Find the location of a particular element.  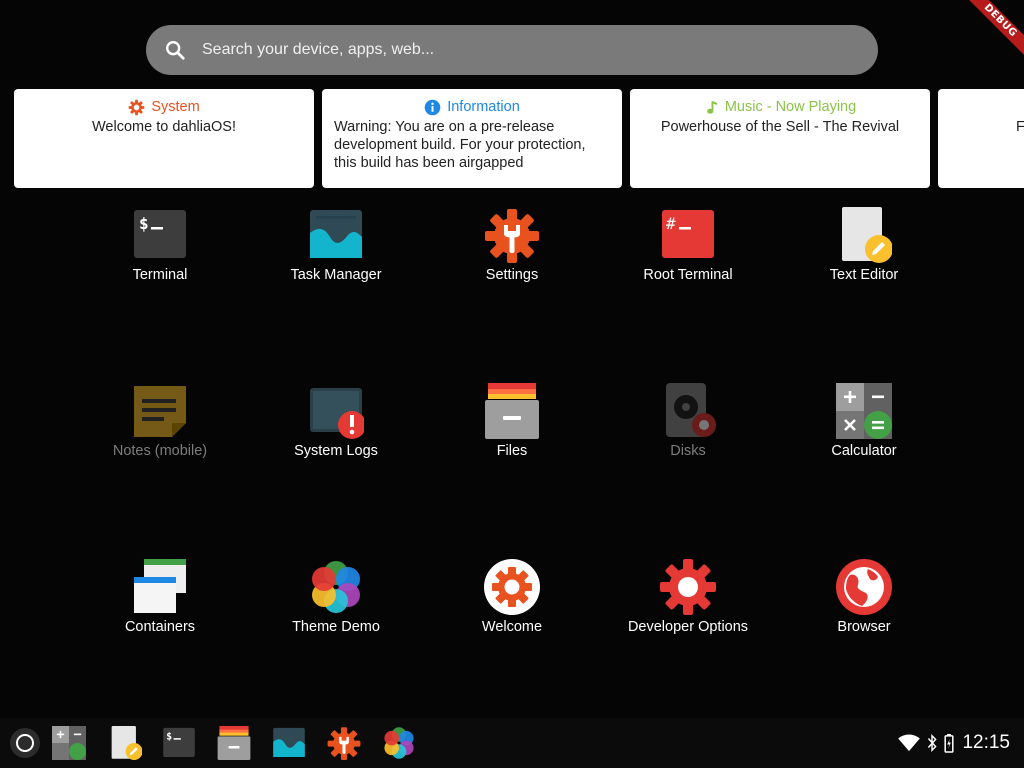

app-text-editor: Text Editor is located at coordinates (864, 252).